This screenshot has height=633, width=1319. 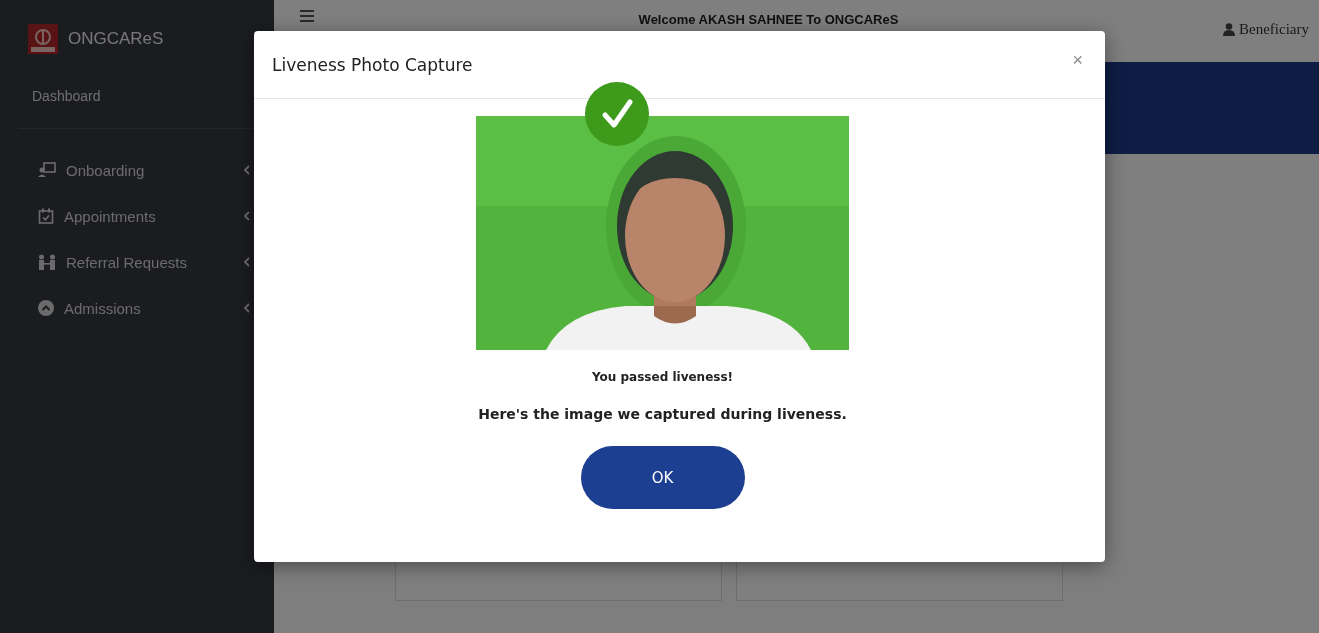 What do you see at coordinates (137, 170) in the screenshot?
I see `sidebar-item: Onboarding` at bounding box center [137, 170].